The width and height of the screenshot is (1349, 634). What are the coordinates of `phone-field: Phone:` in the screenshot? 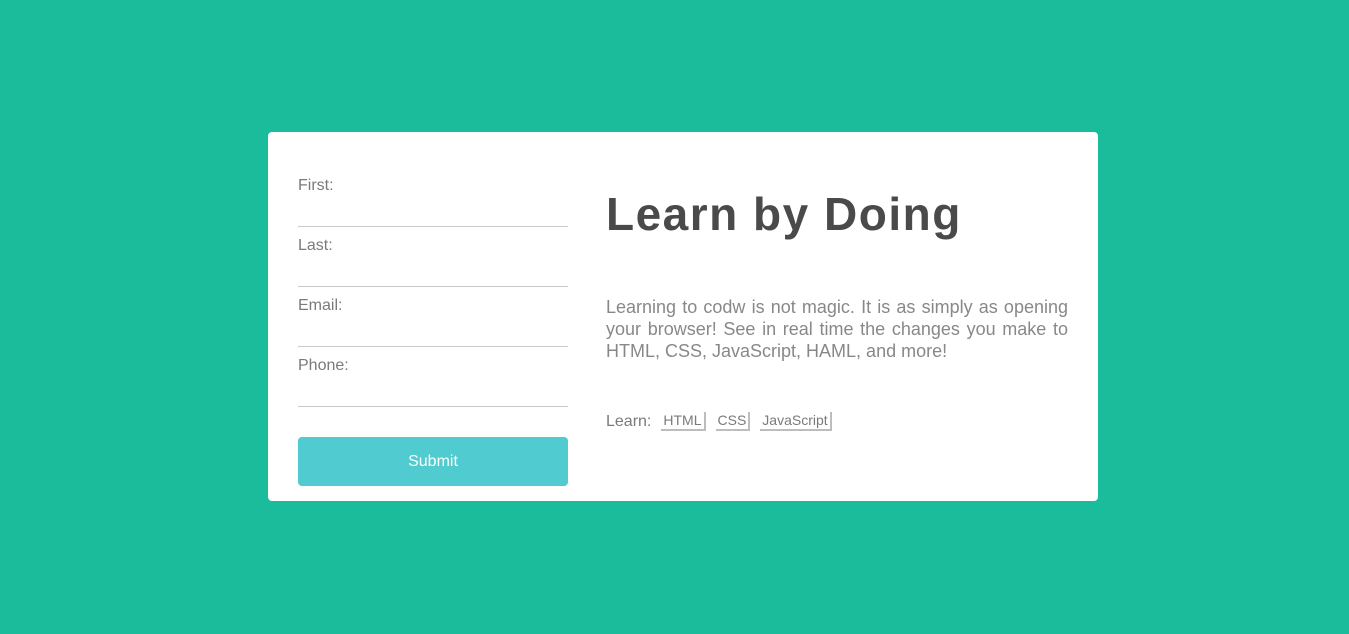 It's located at (433, 377).